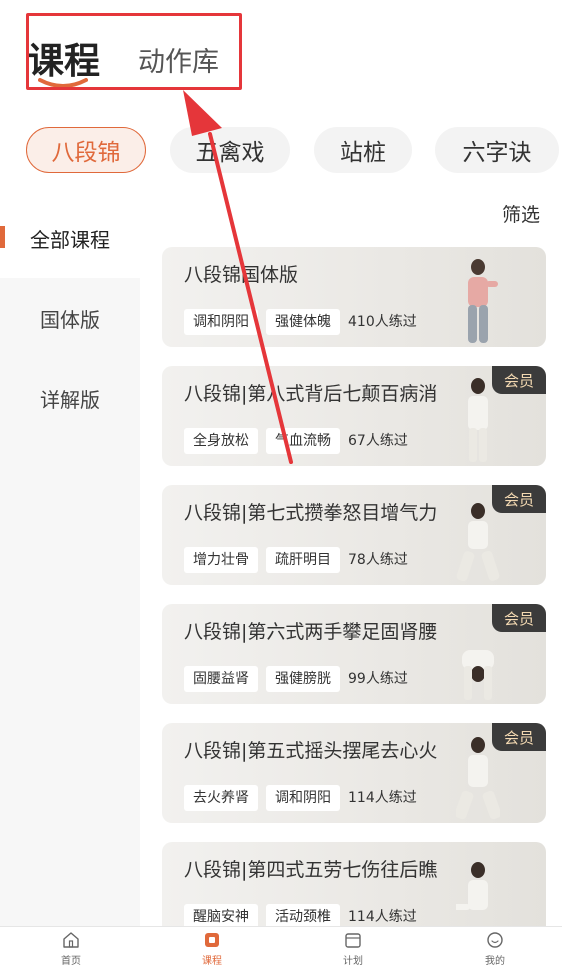  Describe the element at coordinates (311, 751) in the screenshot. I see `course-title: 八段锦|第五式摇头摆尾去心火` at that location.